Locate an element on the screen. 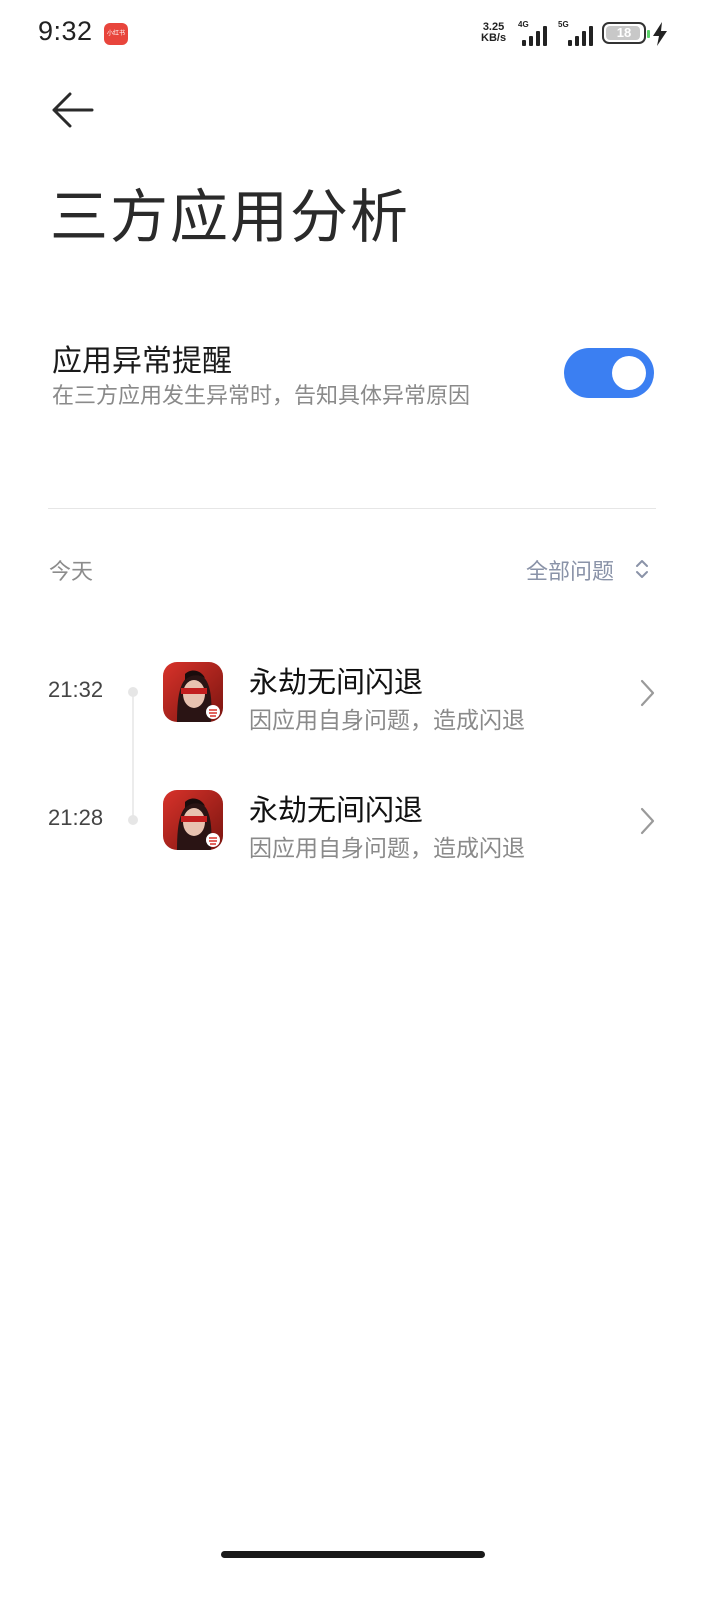 The height and width of the screenshot is (1601, 720). divider is located at coordinates (352, 508).